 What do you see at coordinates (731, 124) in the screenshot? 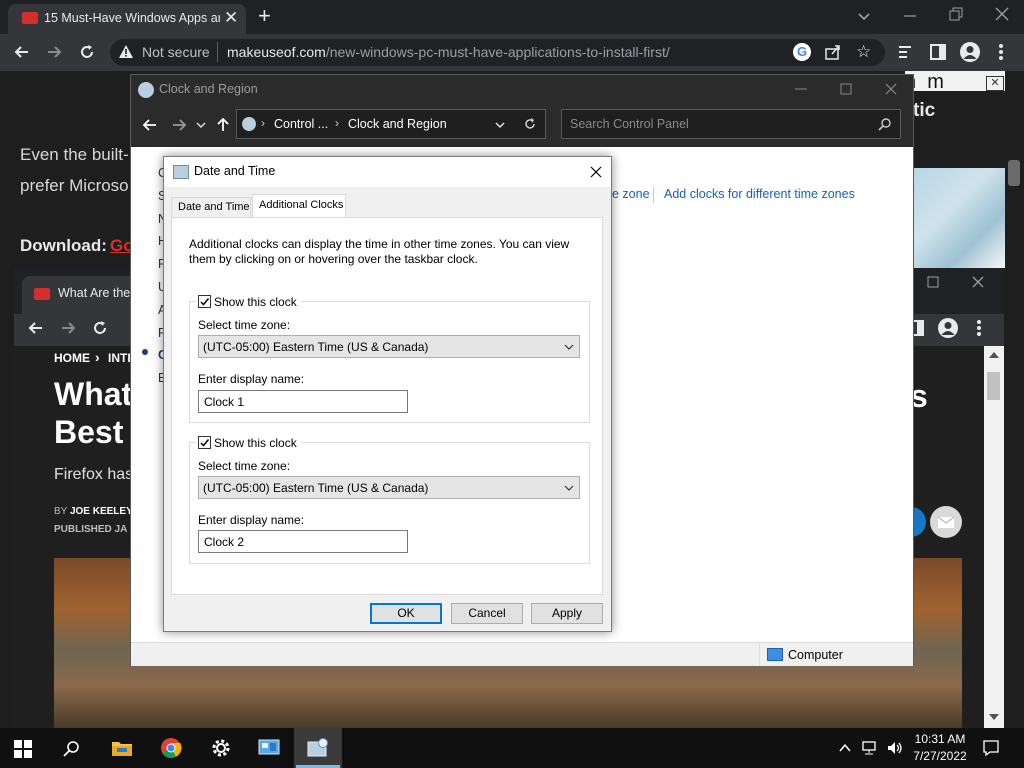
I see `cp-search-box: Search Control Panel` at bounding box center [731, 124].